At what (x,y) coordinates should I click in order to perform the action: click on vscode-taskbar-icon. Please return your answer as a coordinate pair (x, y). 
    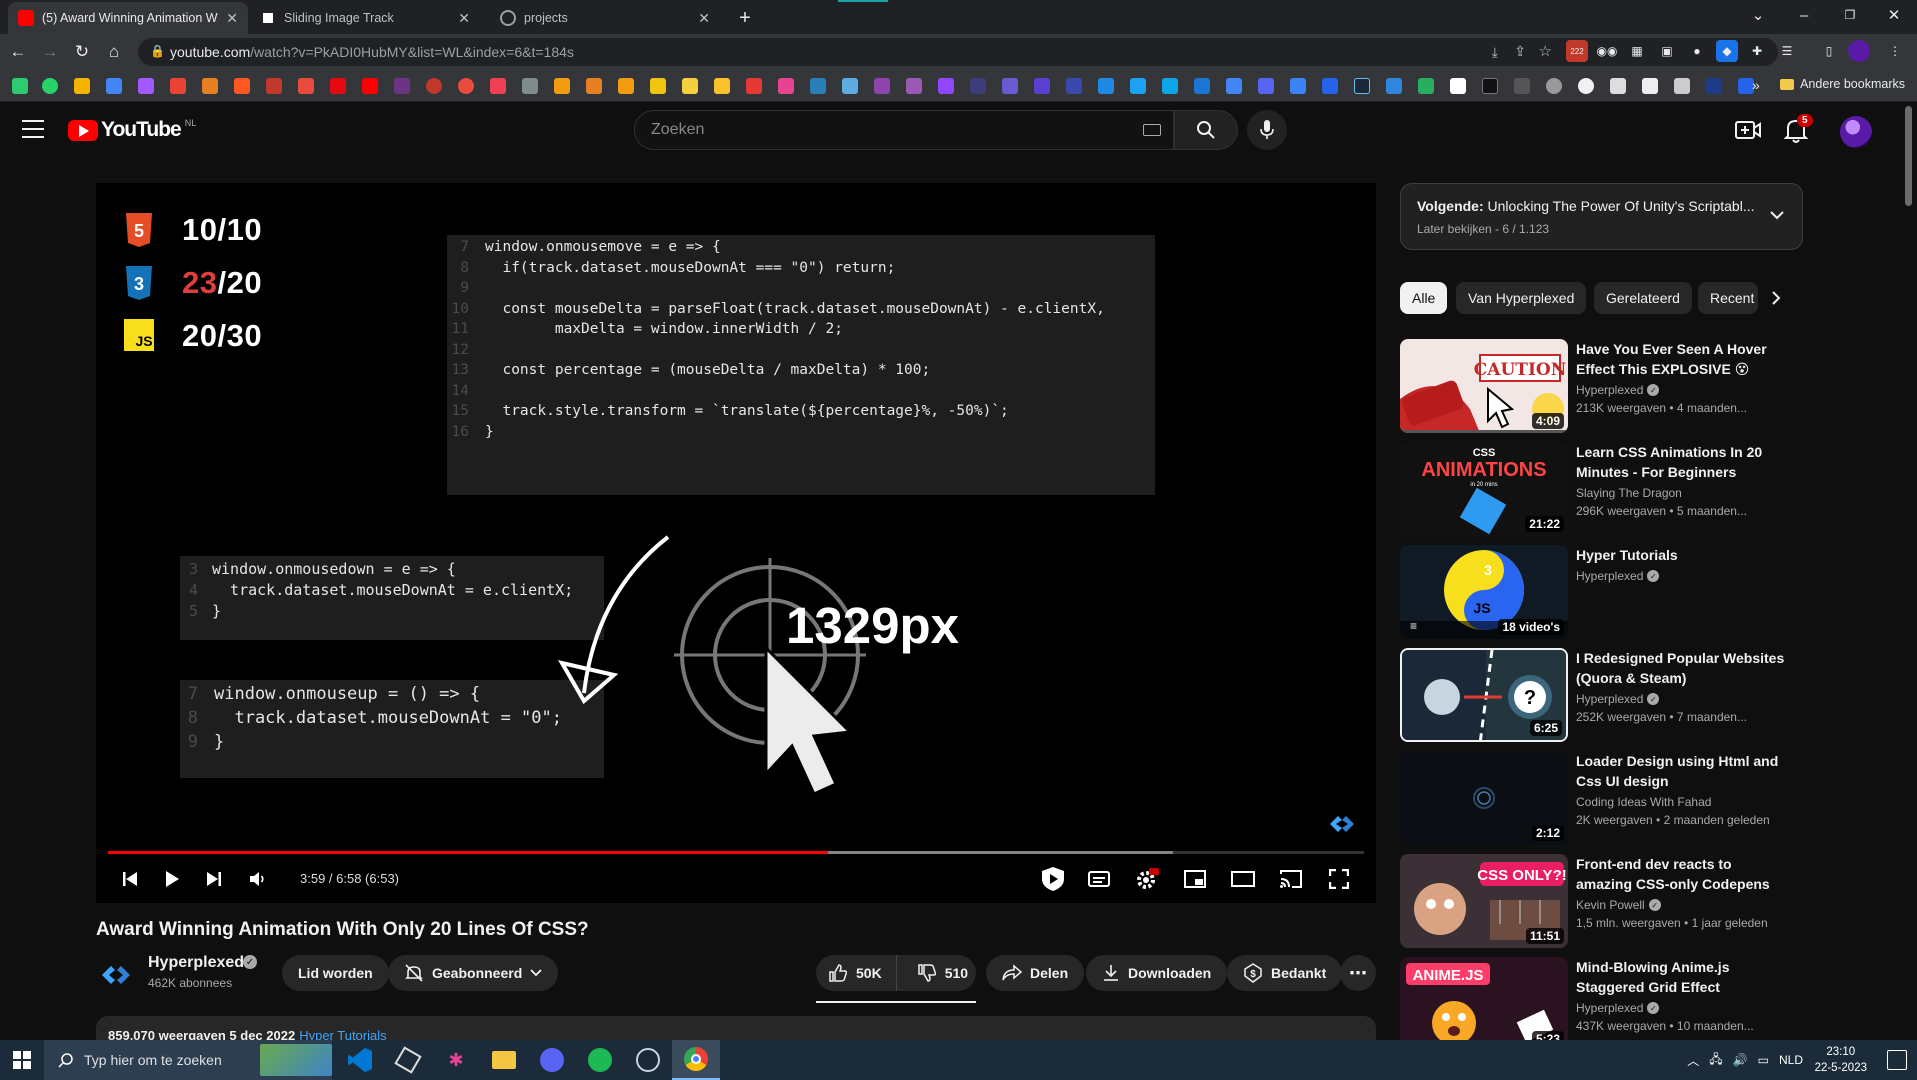
    Looking at the image, I should click on (360, 1060).